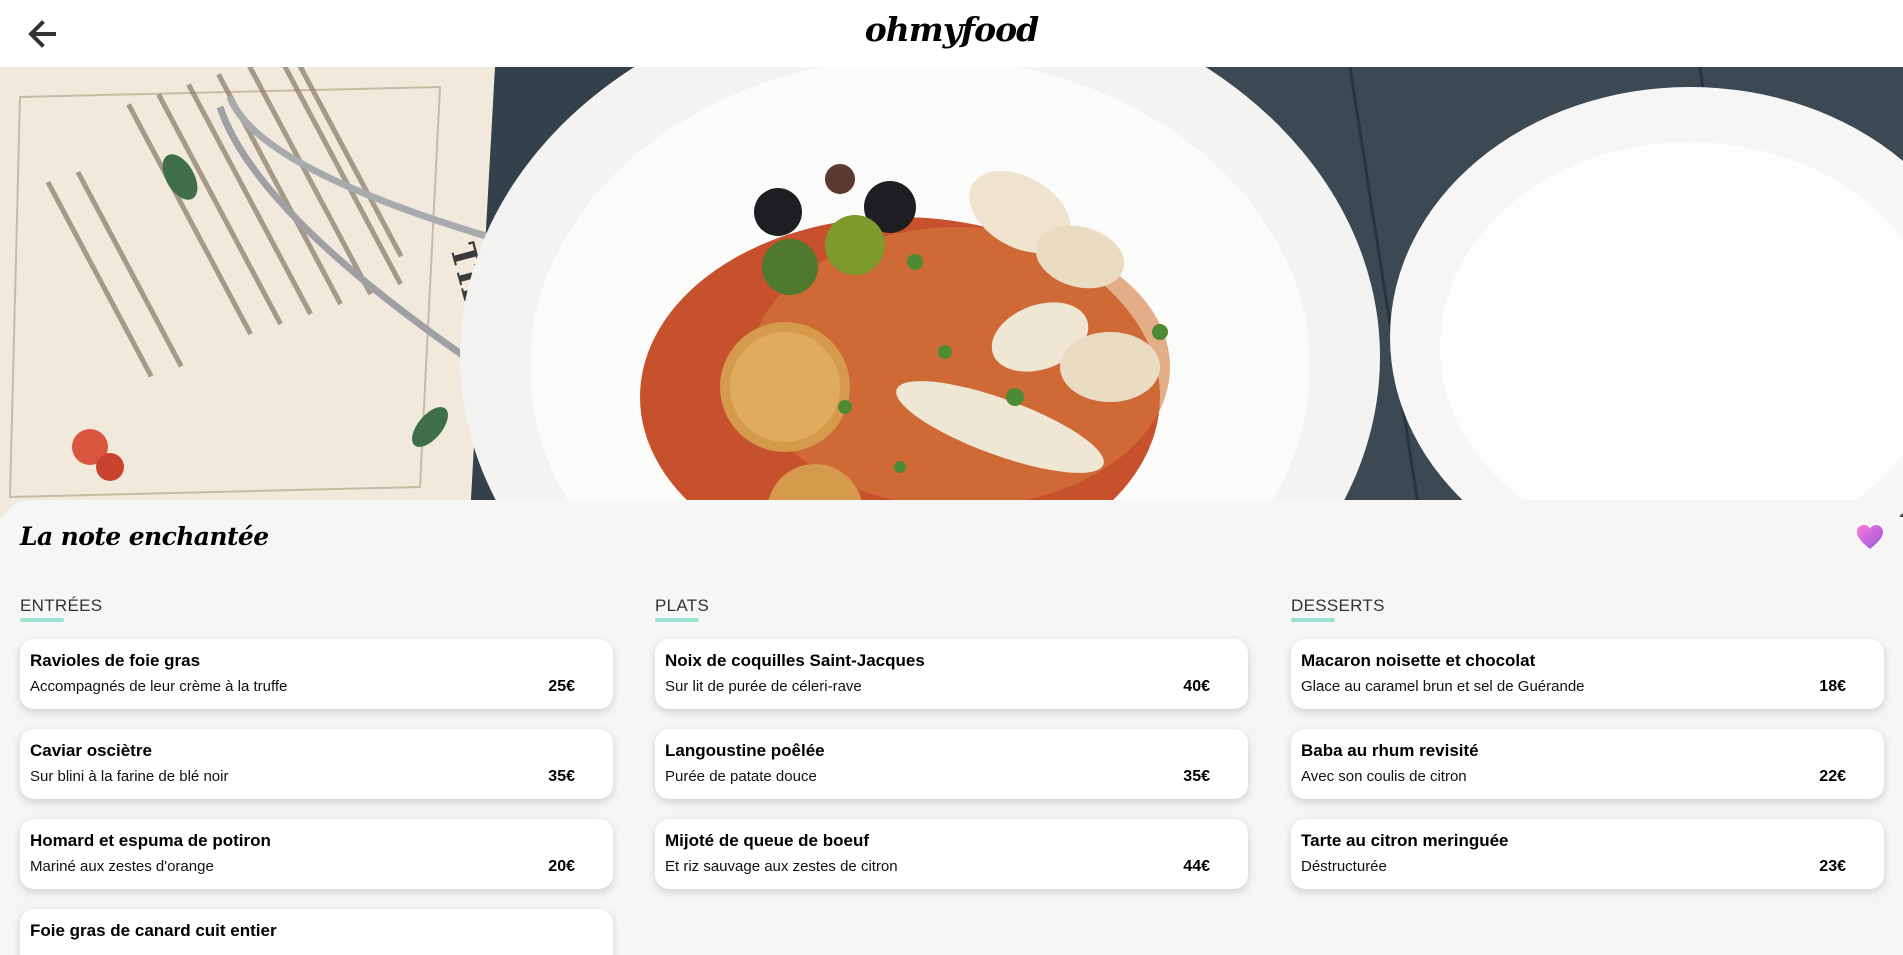 The height and width of the screenshot is (955, 1903). I want to click on menu-item-price: 25€, so click(561, 686).